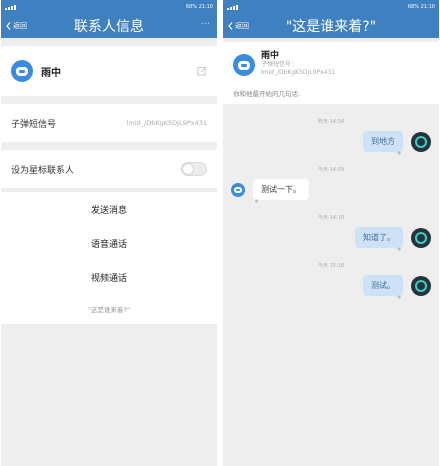 This screenshot has height=466, width=440. Describe the element at coordinates (331, 95) in the screenshot. I see `intro-text: 你和他最开始的几句话:` at that location.